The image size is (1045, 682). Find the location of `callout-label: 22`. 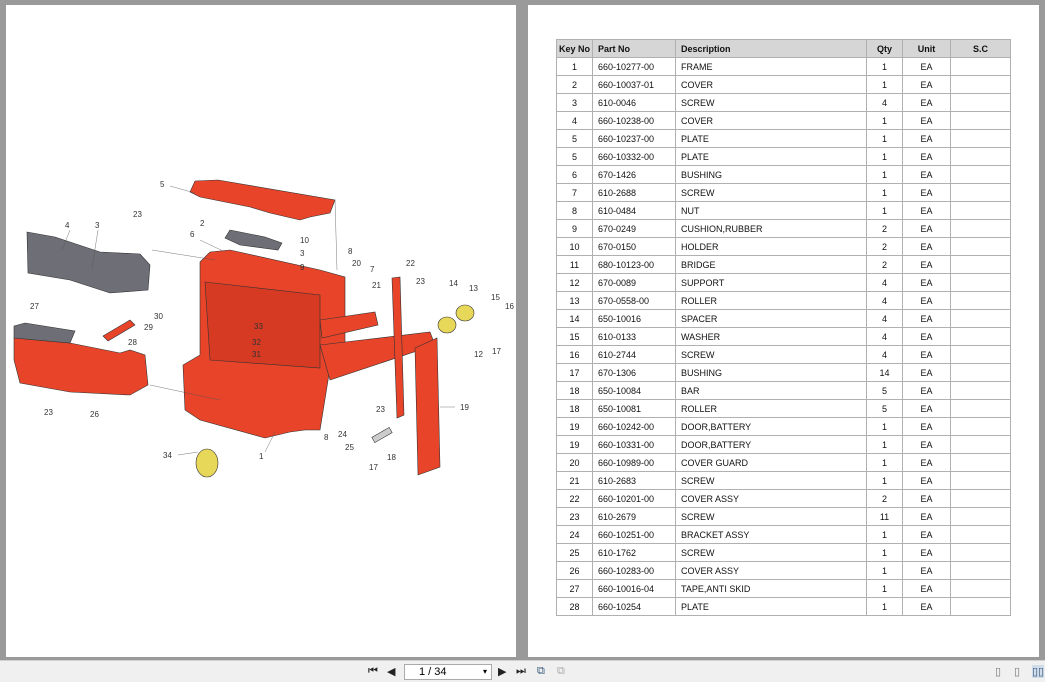

callout-label: 22 is located at coordinates (410, 263).